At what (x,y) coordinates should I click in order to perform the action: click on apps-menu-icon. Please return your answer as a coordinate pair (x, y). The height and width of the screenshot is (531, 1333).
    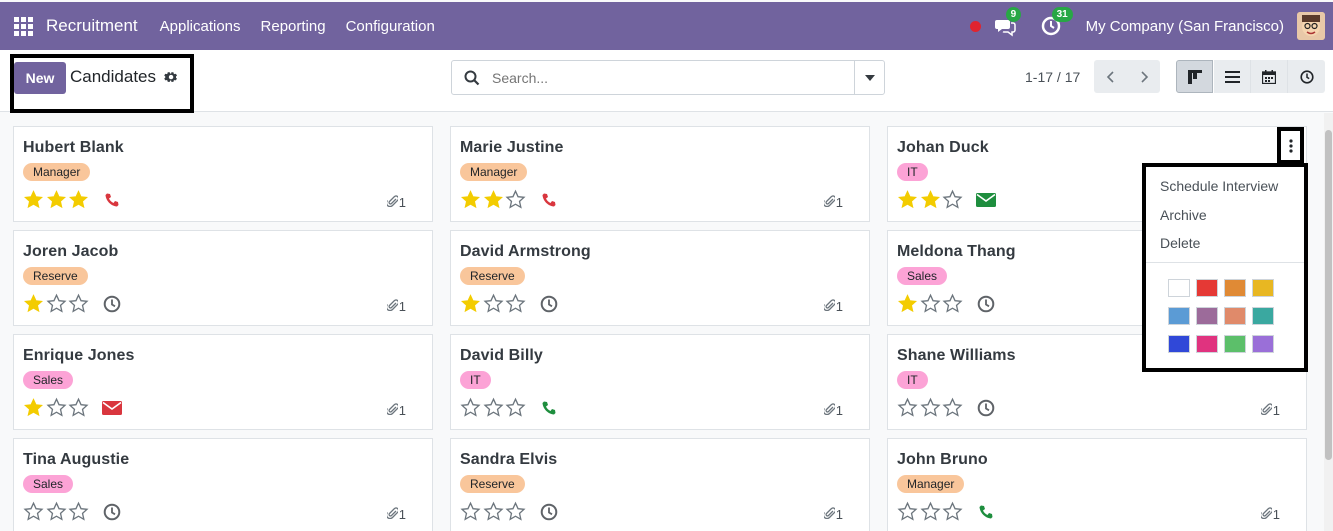
    Looking at the image, I should click on (23, 26).